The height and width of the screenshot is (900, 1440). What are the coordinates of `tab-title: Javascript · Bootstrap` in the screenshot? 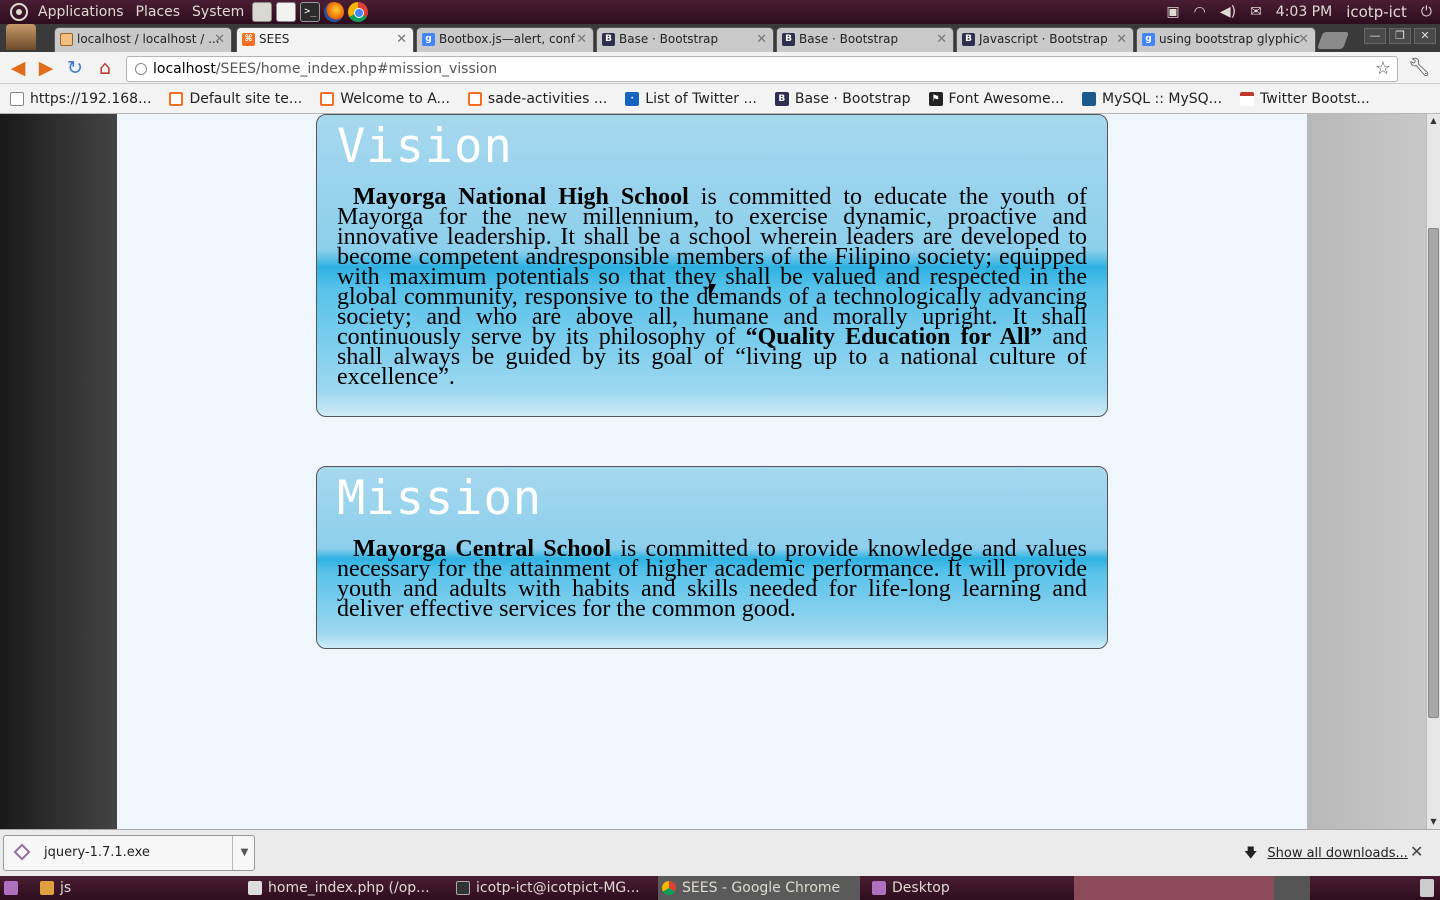 It's located at (1043, 39).